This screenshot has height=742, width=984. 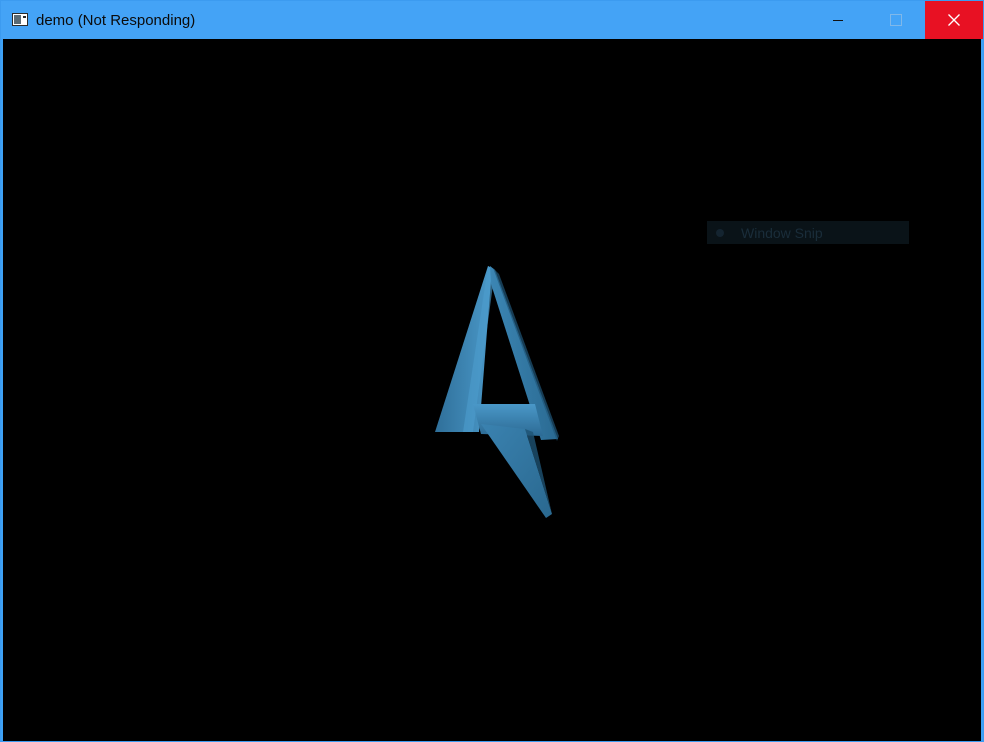 What do you see at coordinates (497, 392) in the screenshot?
I see `3d-logo-model` at bounding box center [497, 392].